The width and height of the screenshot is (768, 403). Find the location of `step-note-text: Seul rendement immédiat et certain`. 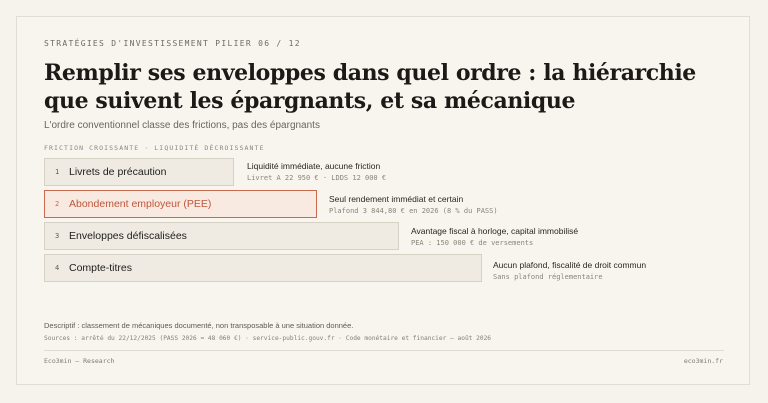

step-note-text: Seul rendement immédiat et certain is located at coordinates (396, 199).